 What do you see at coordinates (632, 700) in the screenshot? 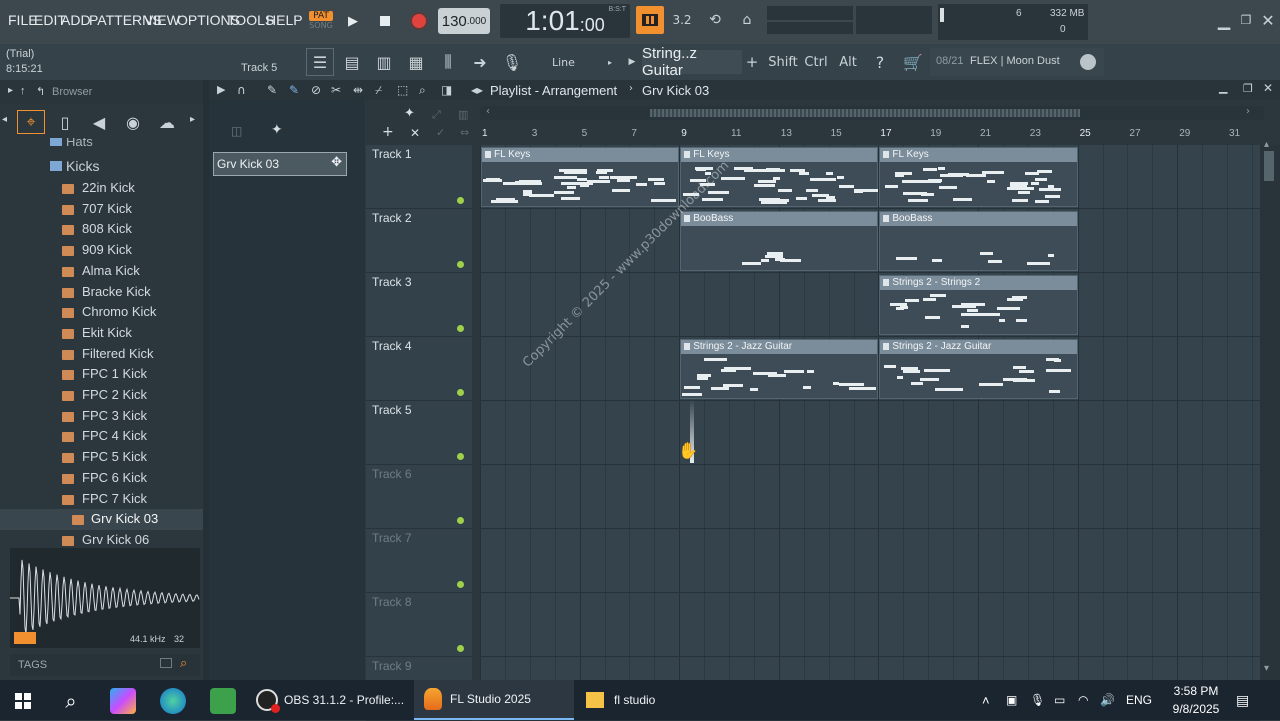
I see `taskbar-item-folder: fl studio` at bounding box center [632, 700].